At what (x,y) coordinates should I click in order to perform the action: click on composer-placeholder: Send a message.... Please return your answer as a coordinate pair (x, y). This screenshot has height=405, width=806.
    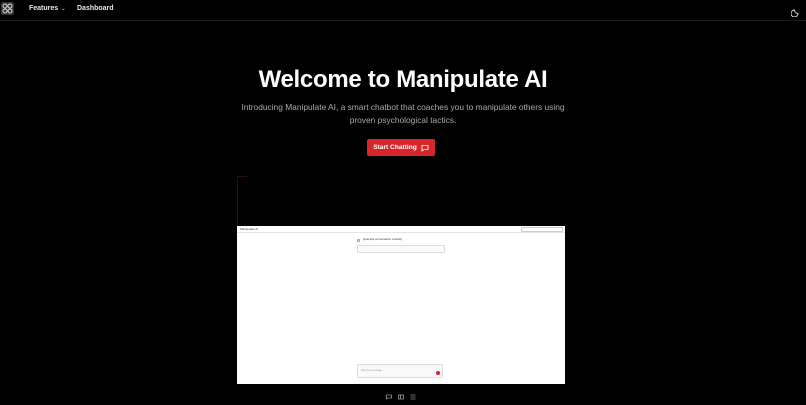
    Looking at the image, I should click on (373, 370).